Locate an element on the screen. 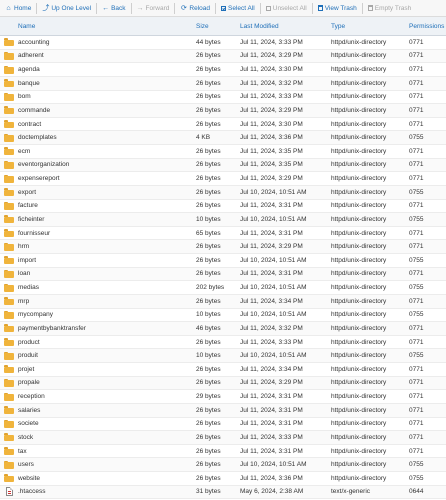 The width and height of the screenshot is (446, 500). file-icon is located at coordinates (9, 492).